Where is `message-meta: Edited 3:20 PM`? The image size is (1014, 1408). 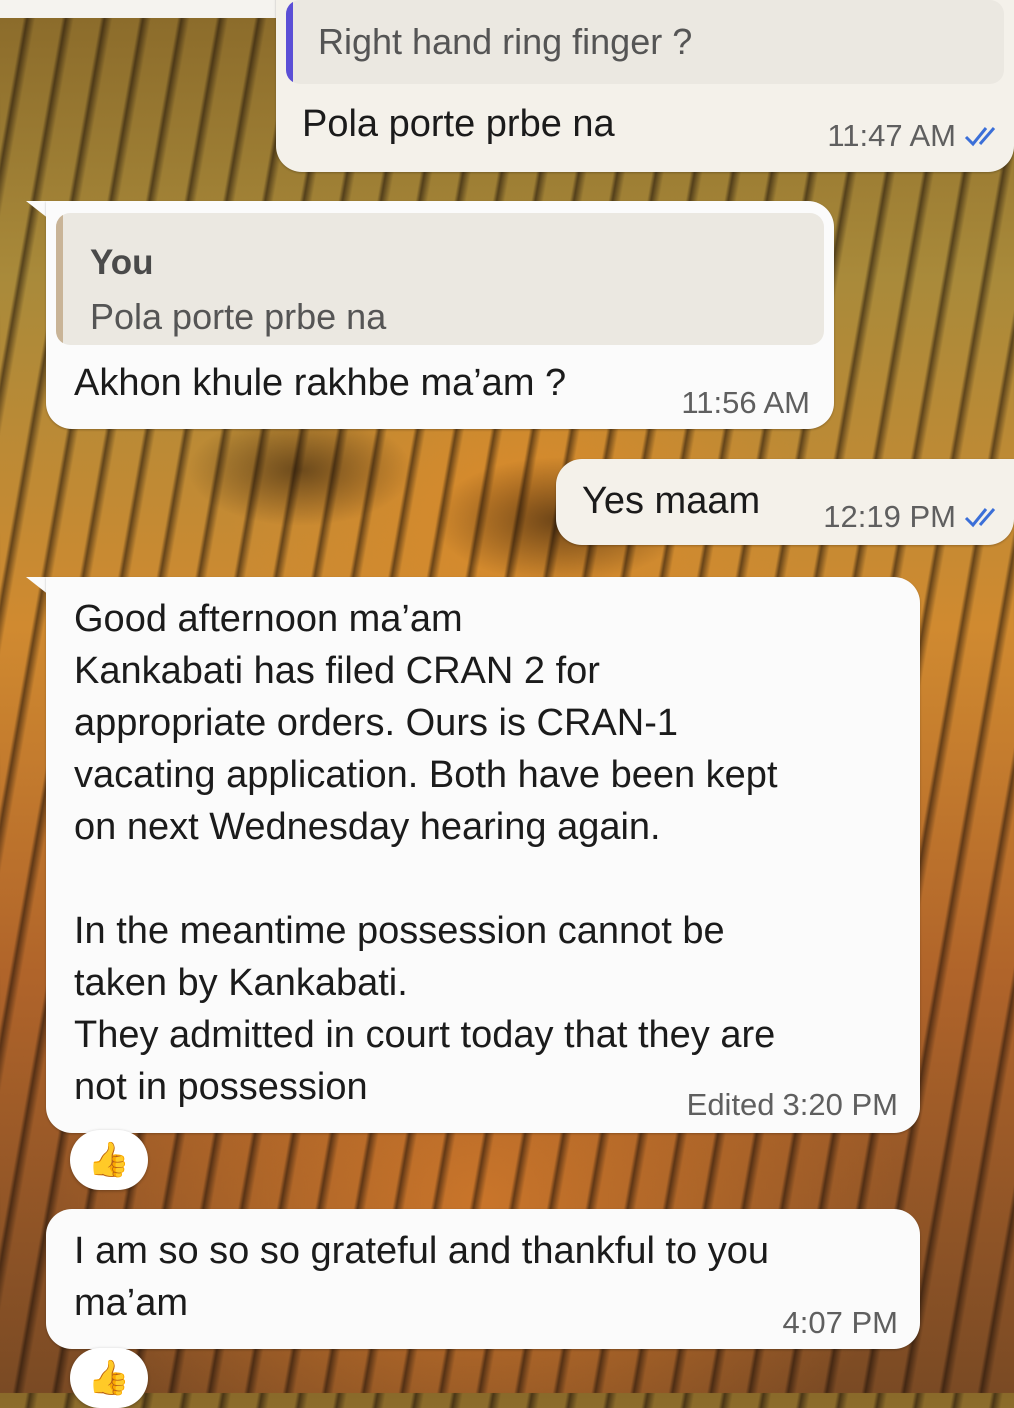
message-meta: Edited 3:20 PM is located at coordinates (792, 1105).